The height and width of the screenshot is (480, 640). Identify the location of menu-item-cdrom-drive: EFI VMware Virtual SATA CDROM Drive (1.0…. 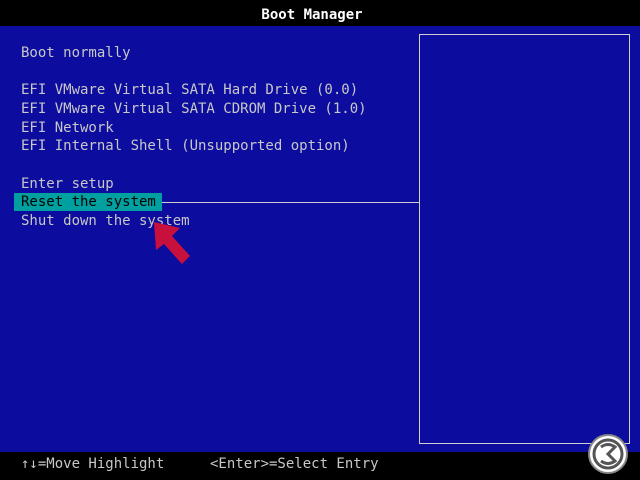
(194, 109).